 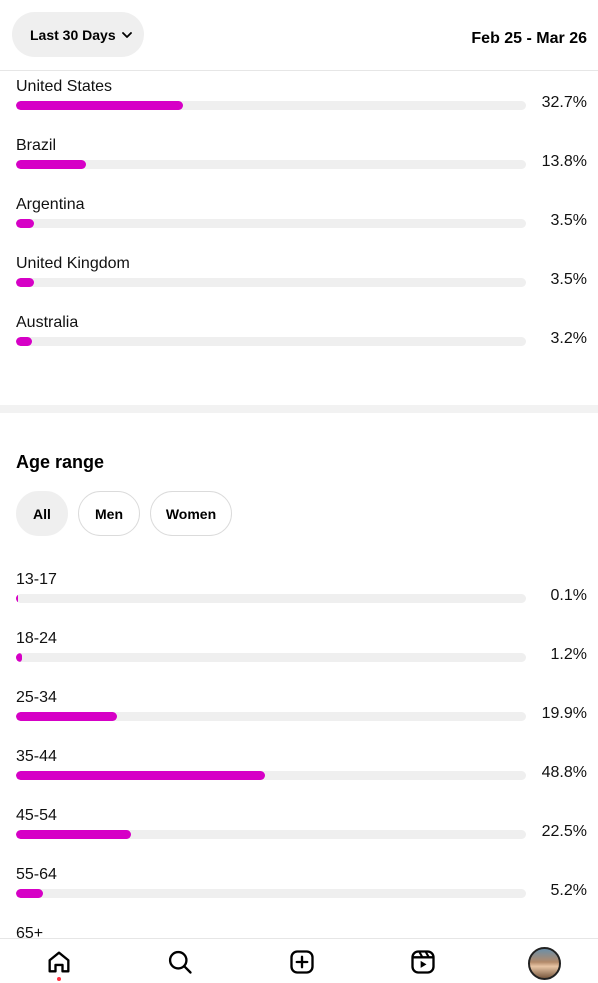 I want to click on age-range-row: 13-17 0.1%, so click(x=301, y=600).